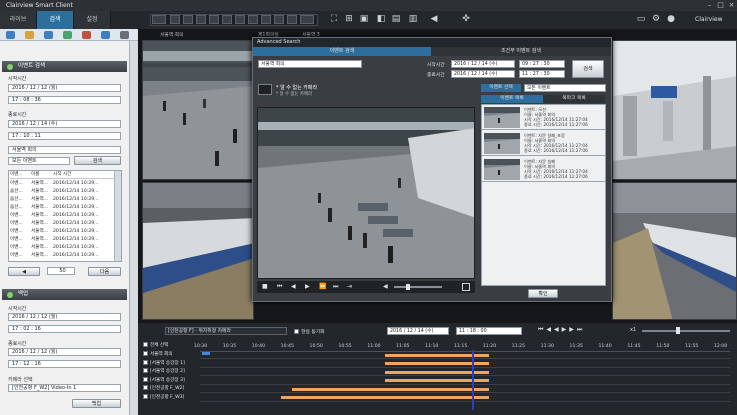 The image size is (737, 415). I want to click on speed-slider-thumb, so click(678, 330).